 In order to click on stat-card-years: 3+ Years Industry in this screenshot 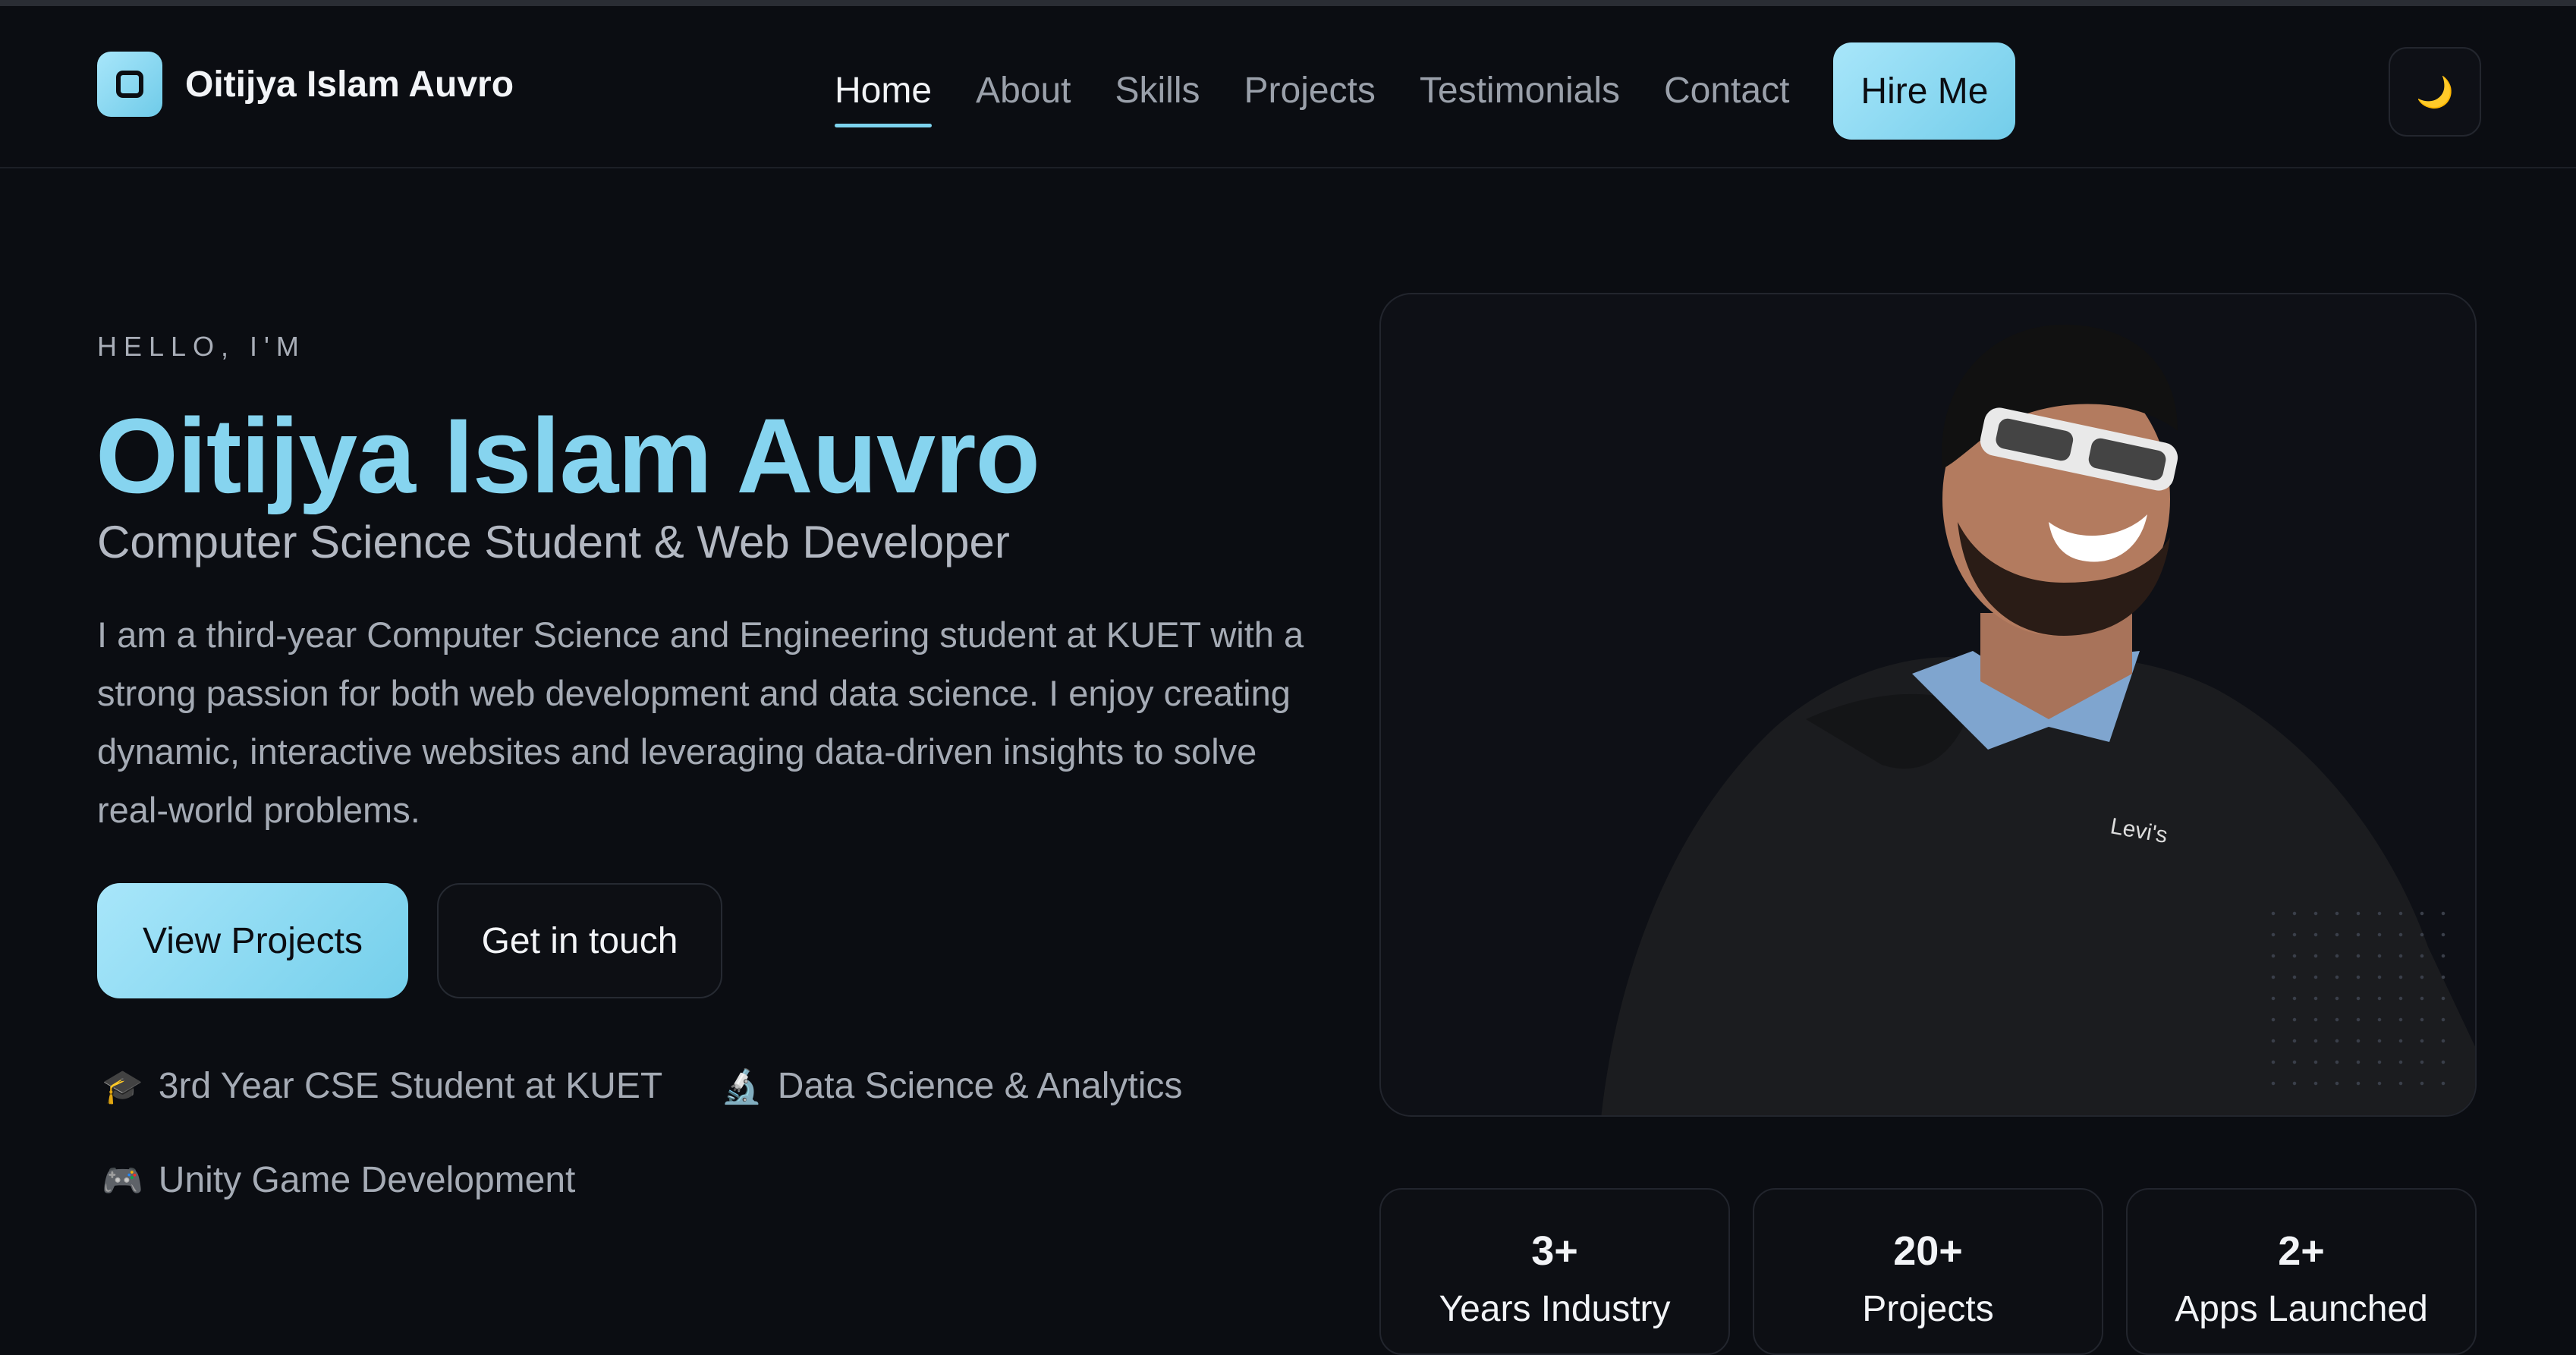, I will do `click(1554, 1271)`.